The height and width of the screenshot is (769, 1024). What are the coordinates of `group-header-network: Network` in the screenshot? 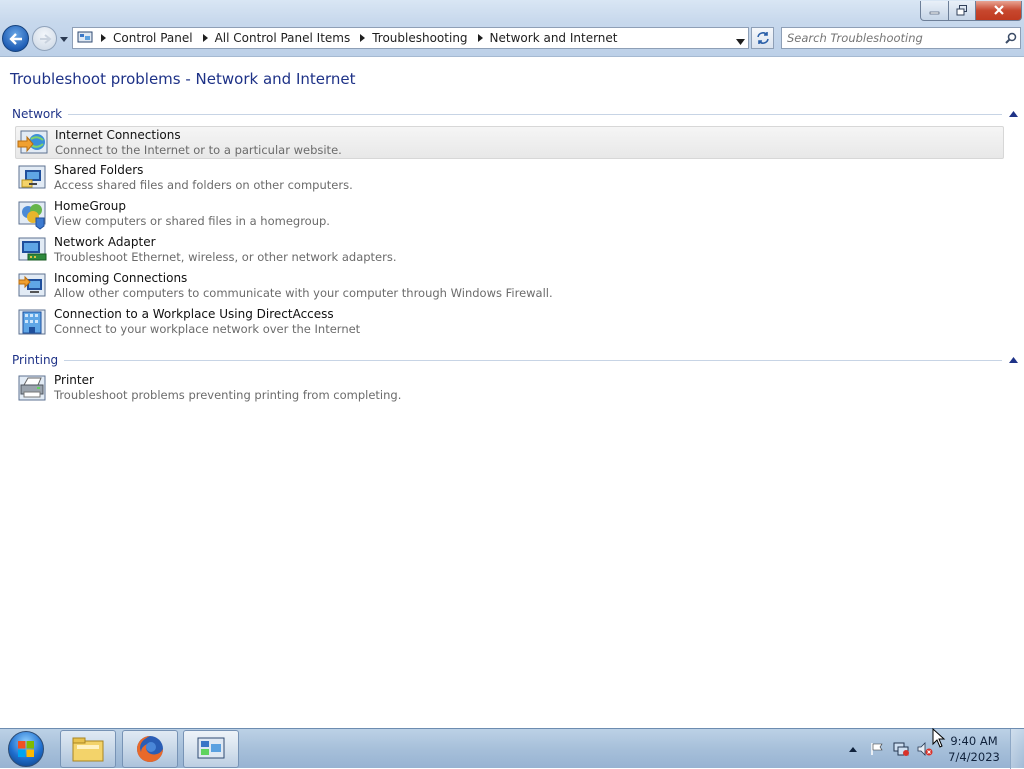 It's located at (515, 114).